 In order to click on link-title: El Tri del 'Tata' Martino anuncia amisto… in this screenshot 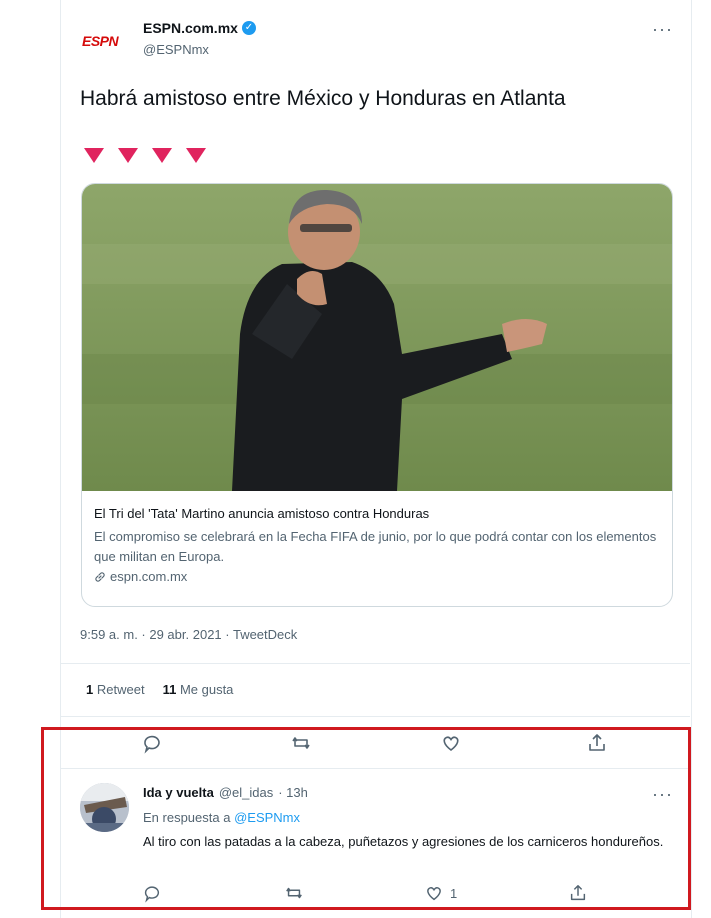, I will do `click(377, 513)`.